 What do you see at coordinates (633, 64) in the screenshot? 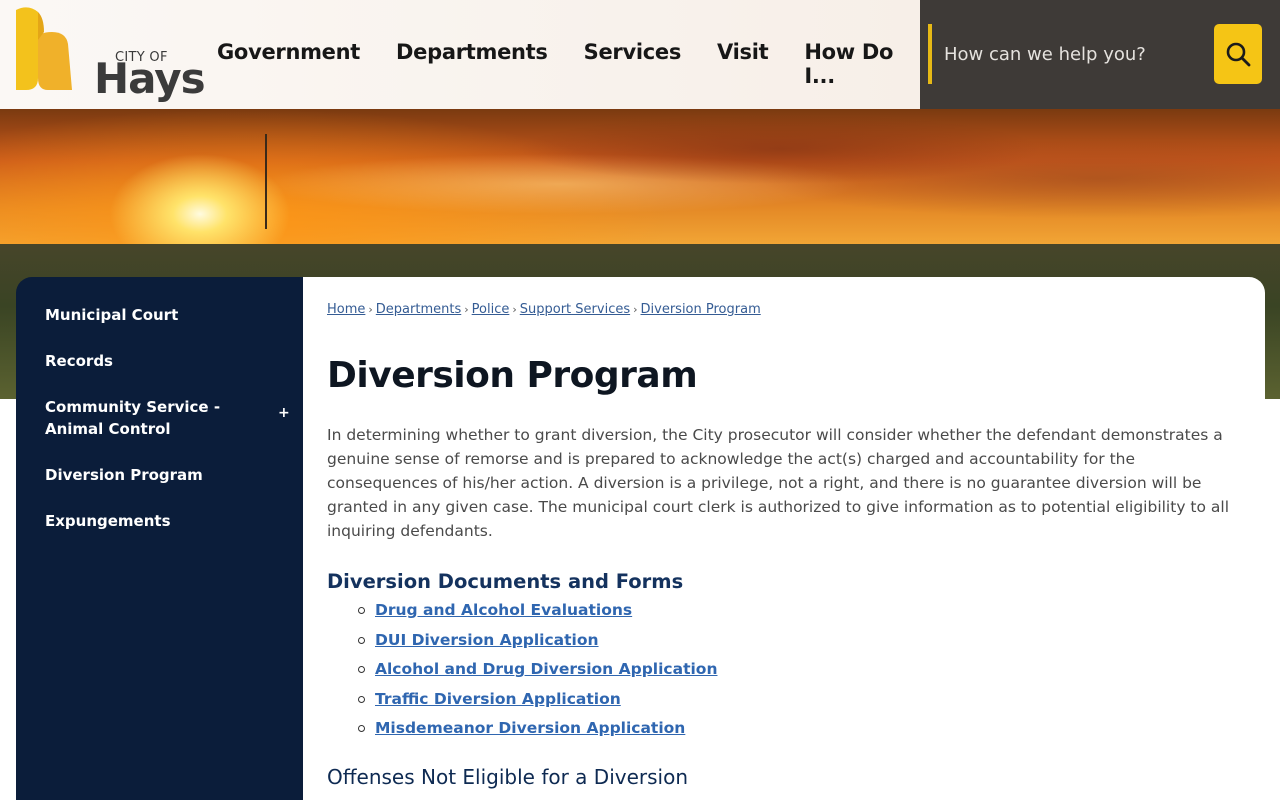
I see `nav-services: Services` at bounding box center [633, 64].